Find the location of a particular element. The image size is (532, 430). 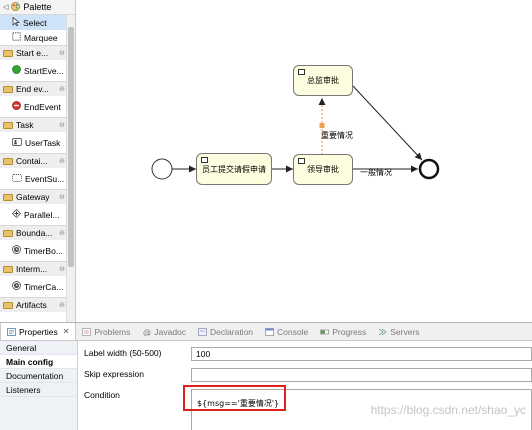

palette-category-end: End ev... ⊖ is located at coordinates (37, 88).